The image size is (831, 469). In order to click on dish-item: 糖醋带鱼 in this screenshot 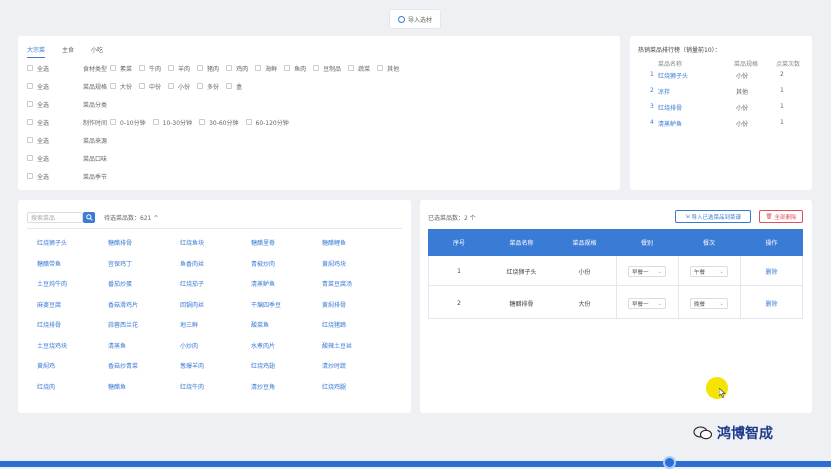, I will do `click(49, 263)`.